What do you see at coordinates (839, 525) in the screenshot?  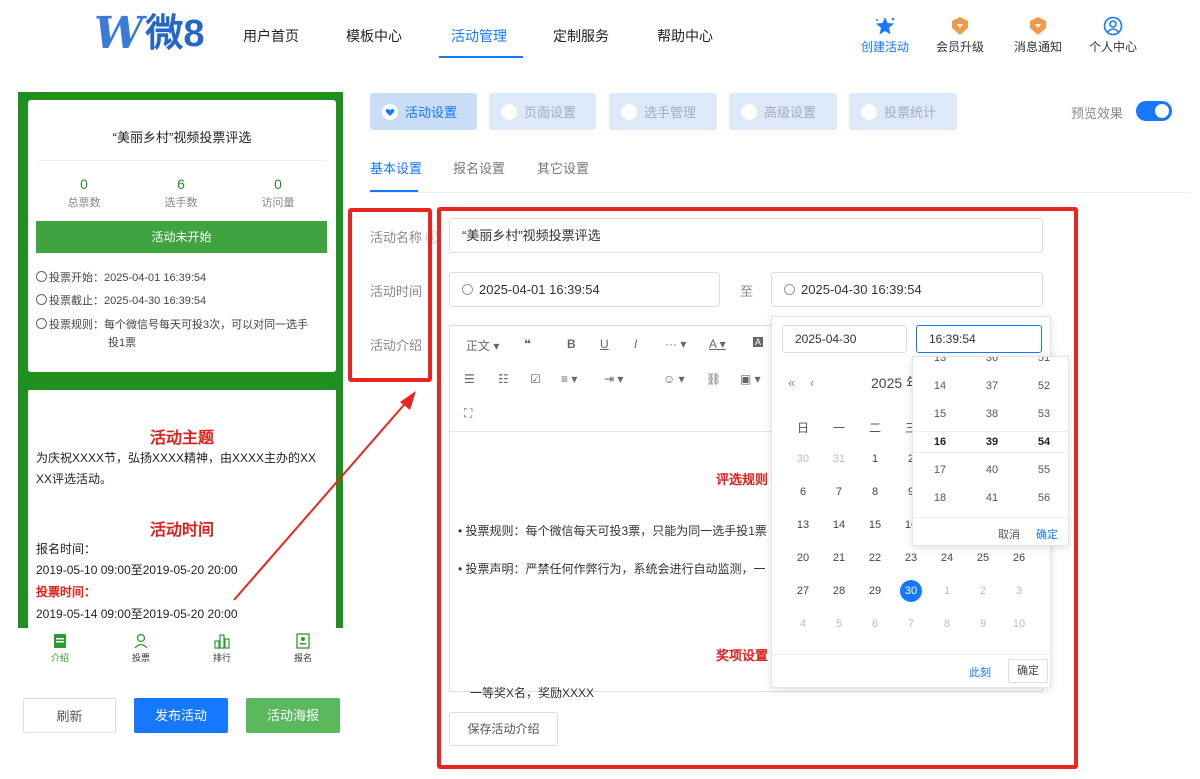 I see `day-cell: 14` at bounding box center [839, 525].